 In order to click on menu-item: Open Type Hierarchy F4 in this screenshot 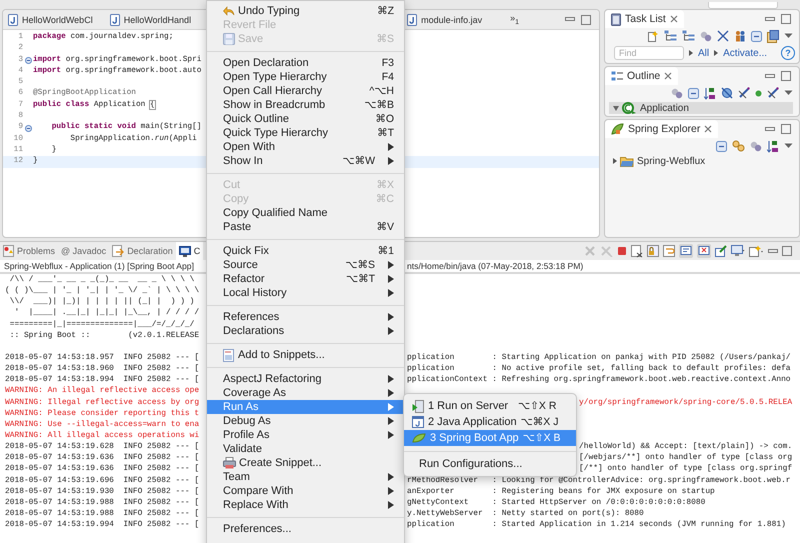, I will do `click(305, 77)`.